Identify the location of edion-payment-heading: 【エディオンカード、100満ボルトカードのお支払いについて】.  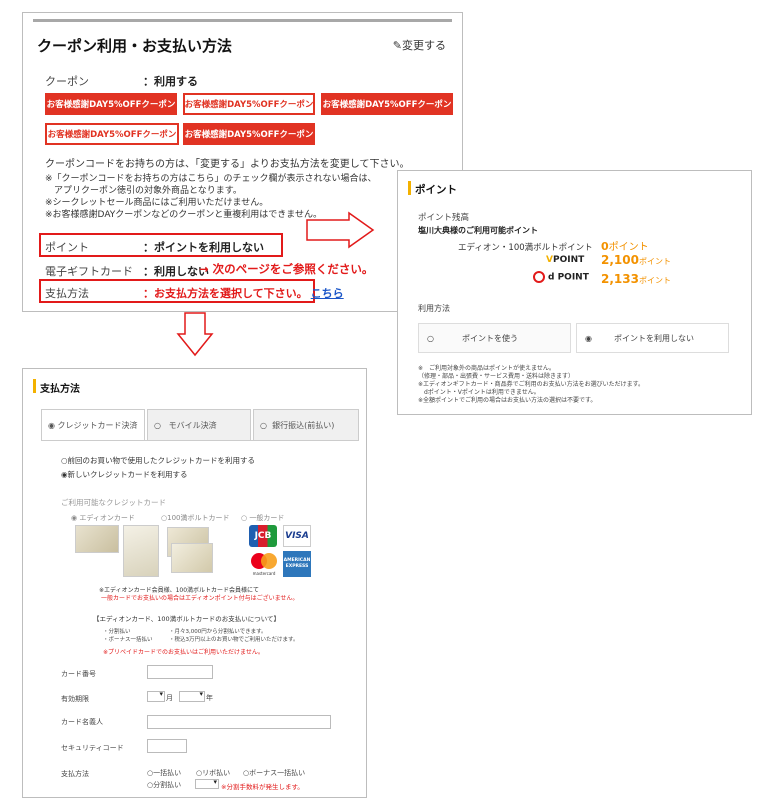
(186, 619).